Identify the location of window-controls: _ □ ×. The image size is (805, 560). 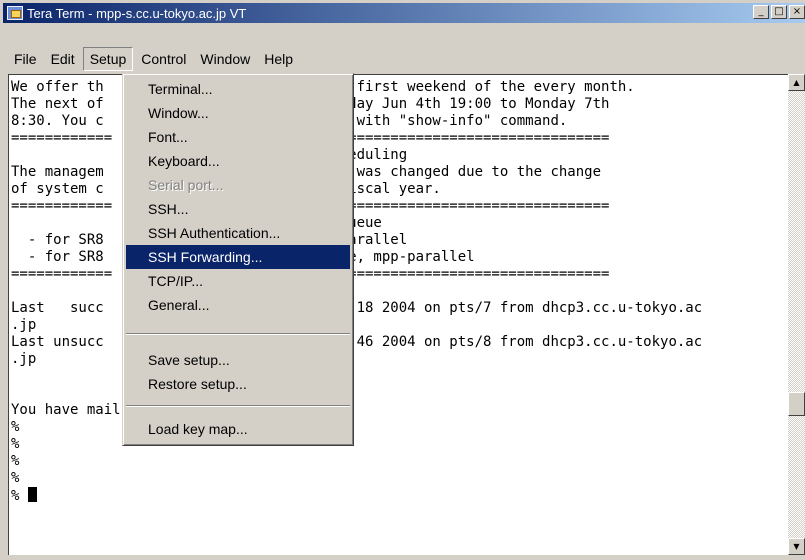
(779, 12).